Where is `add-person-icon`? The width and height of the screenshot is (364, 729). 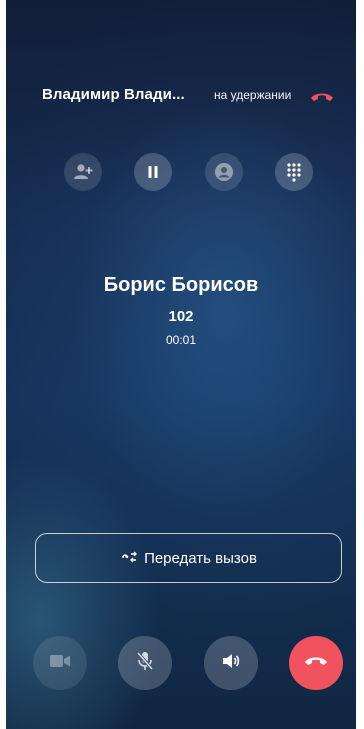
add-person-icon is located at coordinates (83, 172).